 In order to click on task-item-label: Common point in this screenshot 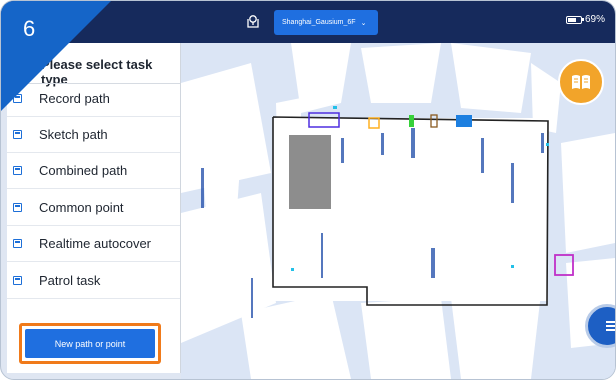, I will do `click(81, 207)`.